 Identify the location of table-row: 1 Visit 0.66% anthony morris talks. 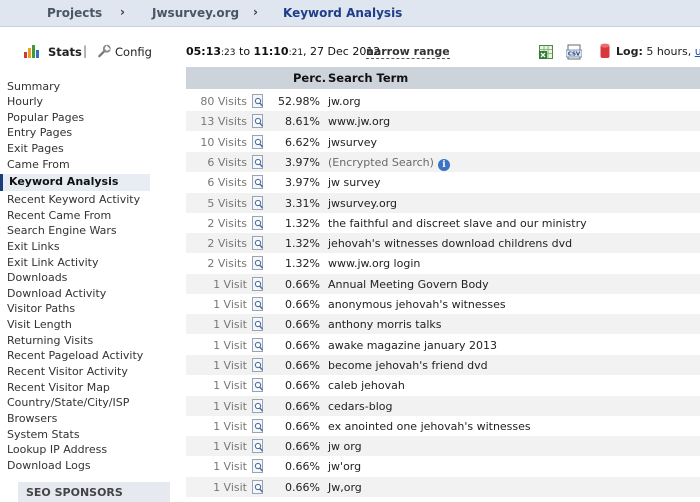
(443, 324).